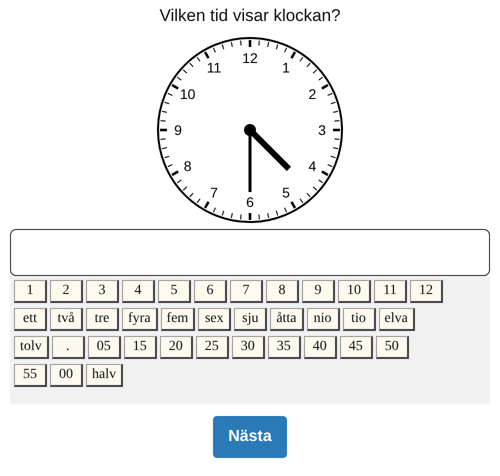 The width and height of the screenshot is (500, 476). What do you see at coordinates (287, 319) in the screenshot?
I see `key-button: åtta` at bounding box center [287, 319].